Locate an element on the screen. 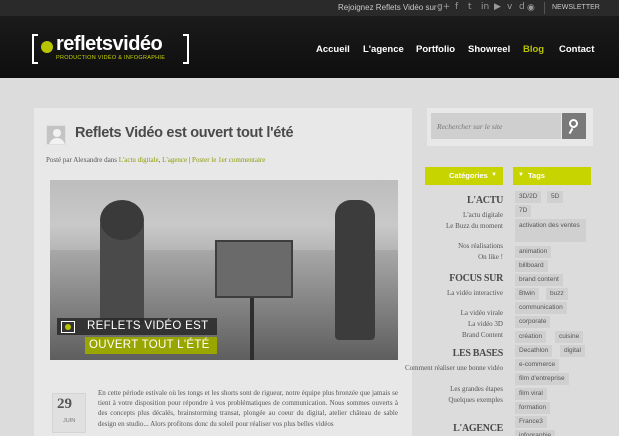 The image size is (619, 436). category-group-focus: FOCUS SUR is located at coordinates (476, 278).